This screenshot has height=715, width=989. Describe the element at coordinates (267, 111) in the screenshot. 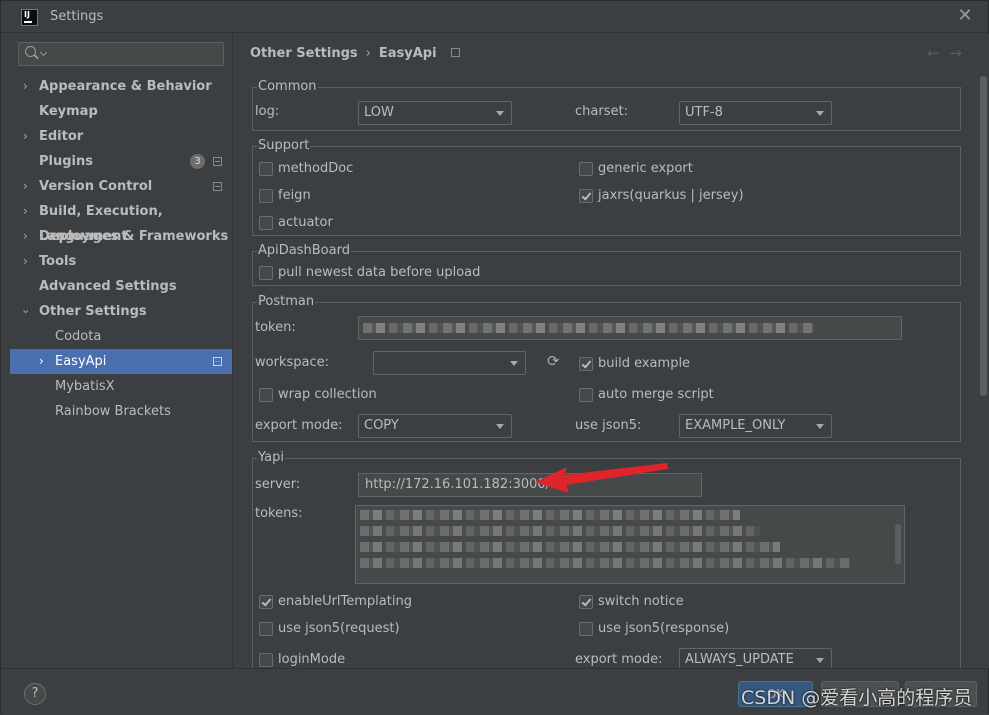

I see `log-label: log:` at that location.